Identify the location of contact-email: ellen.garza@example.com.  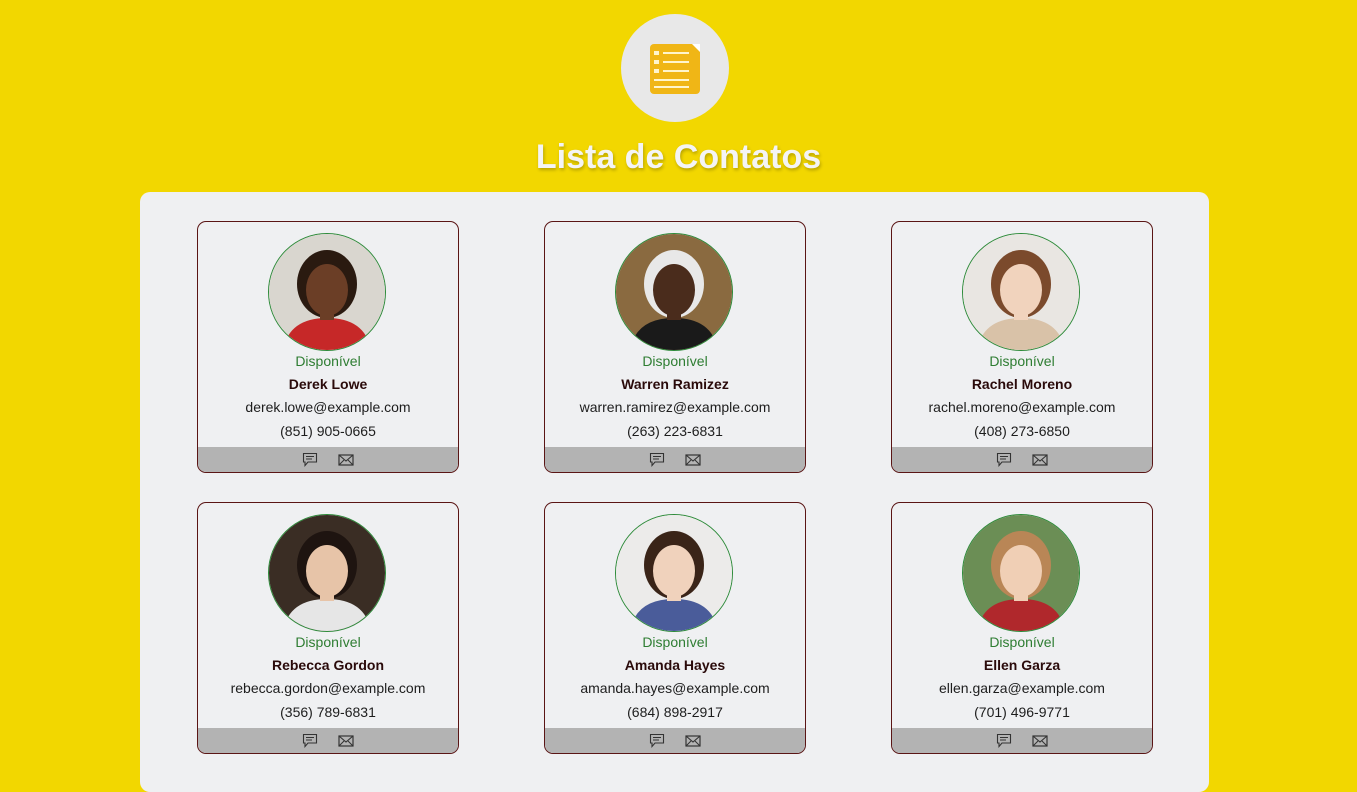
(1022, 688).